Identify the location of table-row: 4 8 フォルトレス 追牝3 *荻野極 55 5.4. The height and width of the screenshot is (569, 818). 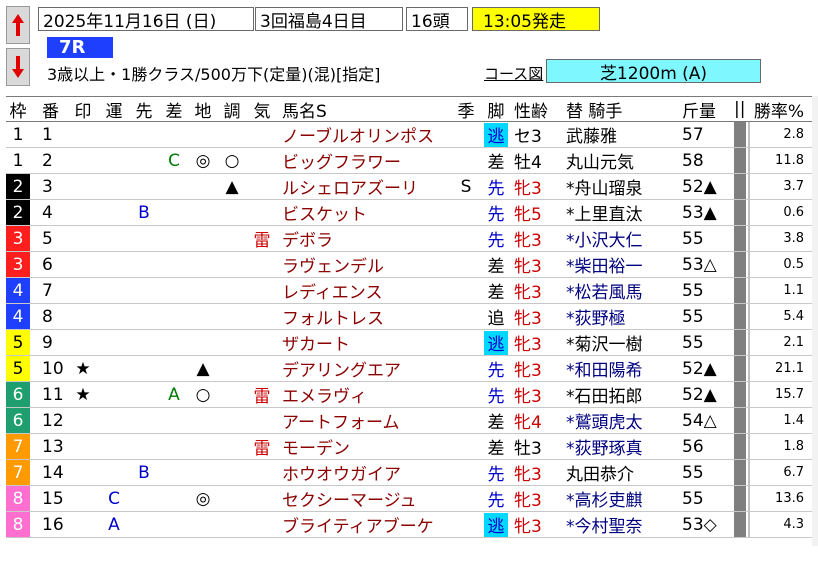
(409, 317).